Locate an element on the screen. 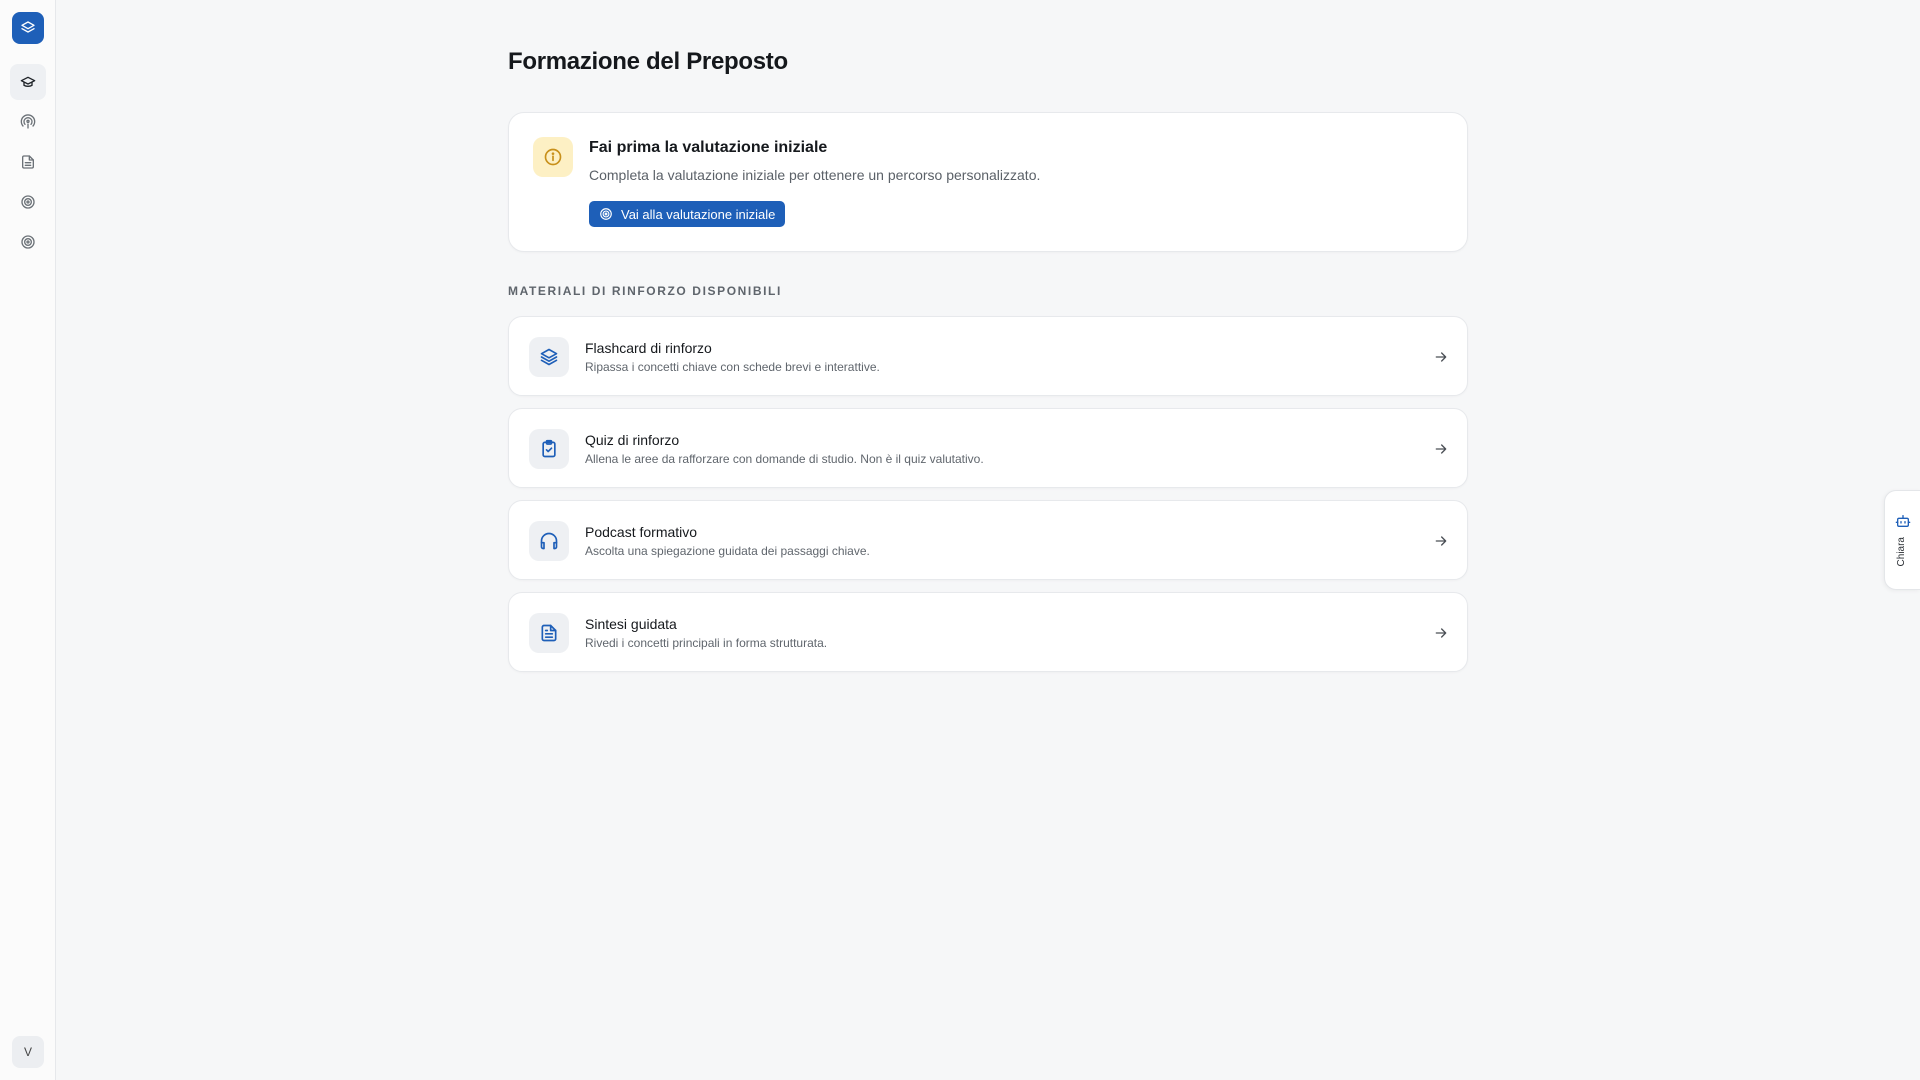 This screenshot has width=1920, height=1080. headphones-icon is located at coordinates (549, 541).